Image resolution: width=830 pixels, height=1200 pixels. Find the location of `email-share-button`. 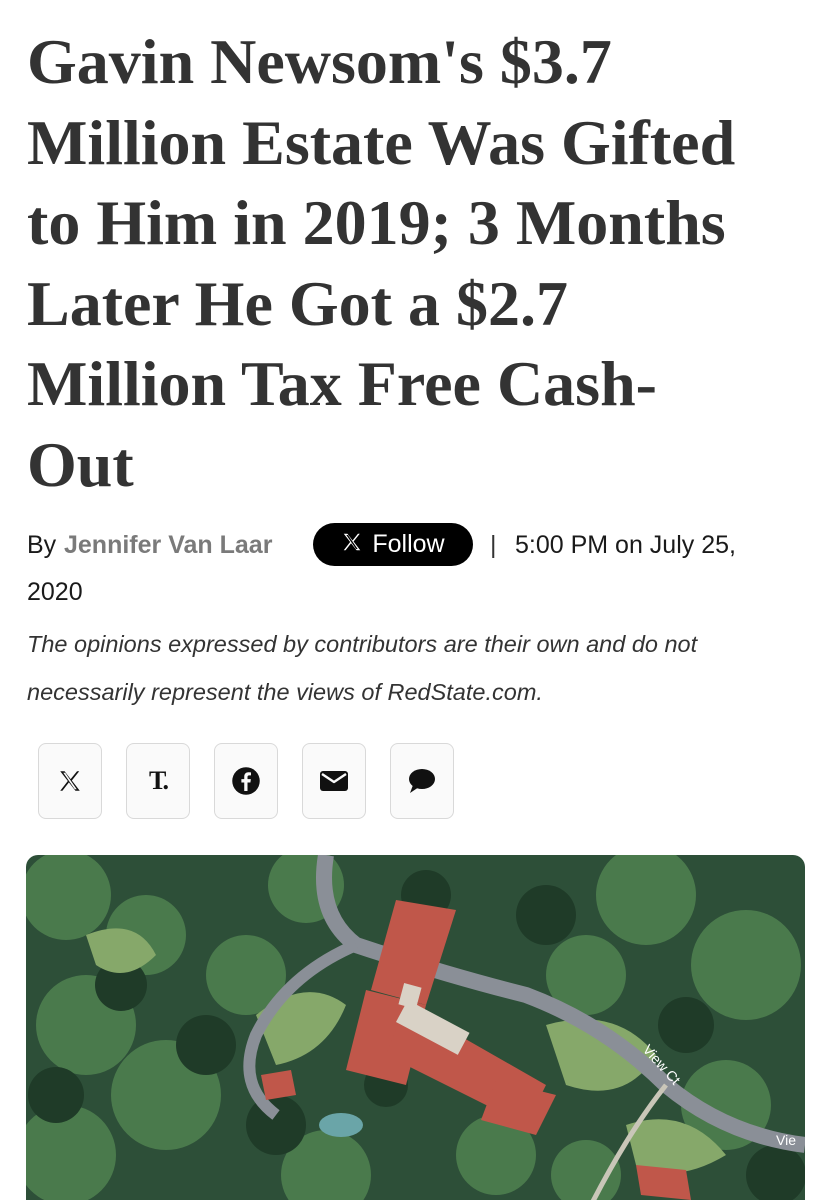

email-share-button is located at coordinates (334, 781).